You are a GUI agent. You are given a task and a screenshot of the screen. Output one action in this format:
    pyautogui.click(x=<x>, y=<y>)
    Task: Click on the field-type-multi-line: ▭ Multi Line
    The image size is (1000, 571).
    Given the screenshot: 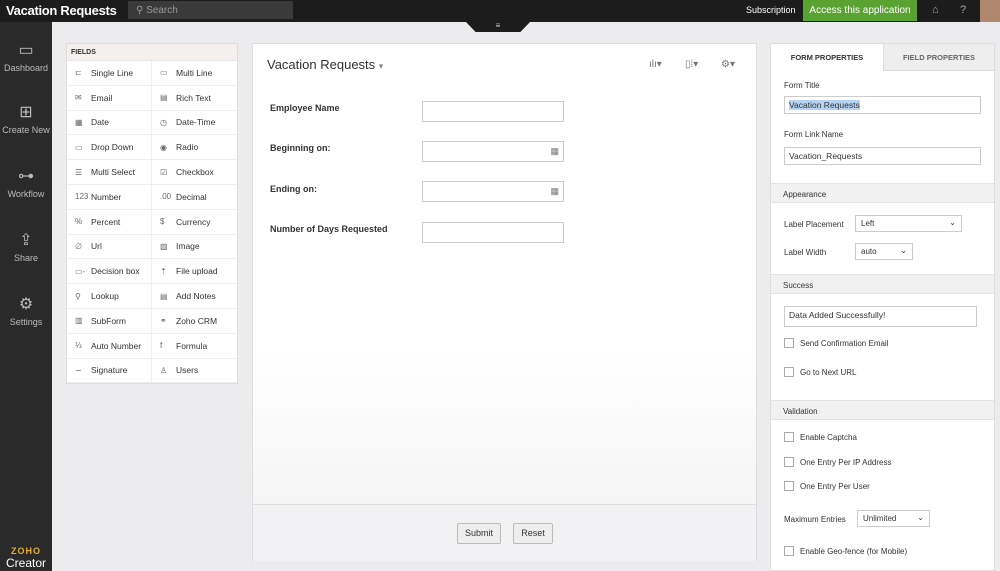 What is the action you would take?
    pyautogui.click(x=194, y=73)
    